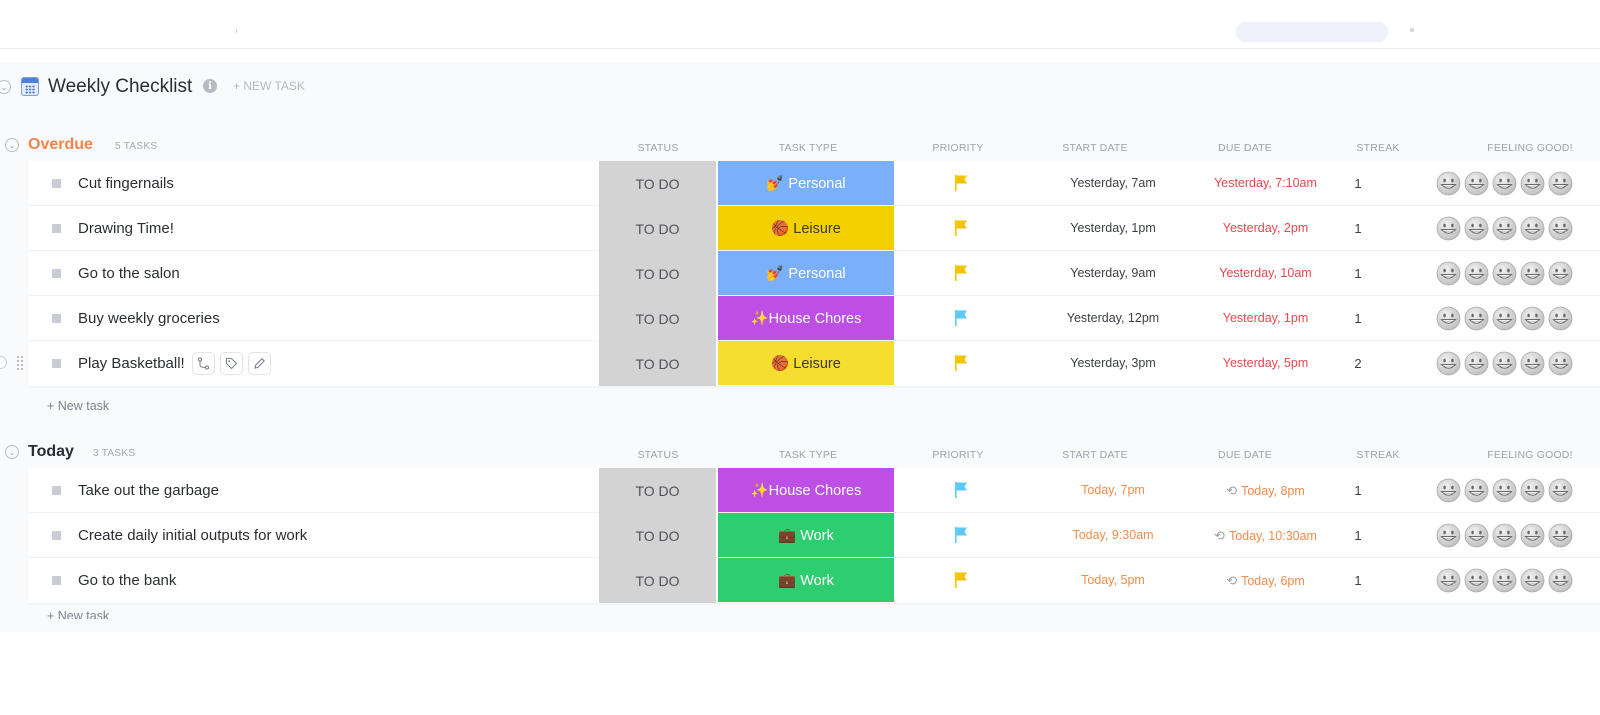 Image resolution: width=1600 pixels, height=715 pixels. Describe the element at coordinates (1378, 455) in the screenshot. I see `column-header-streak: STREAK` at that location.